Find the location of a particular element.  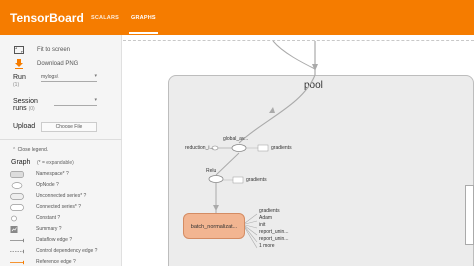

legend-connected-series: Connected series* ? is located at coordinates (61, 208).